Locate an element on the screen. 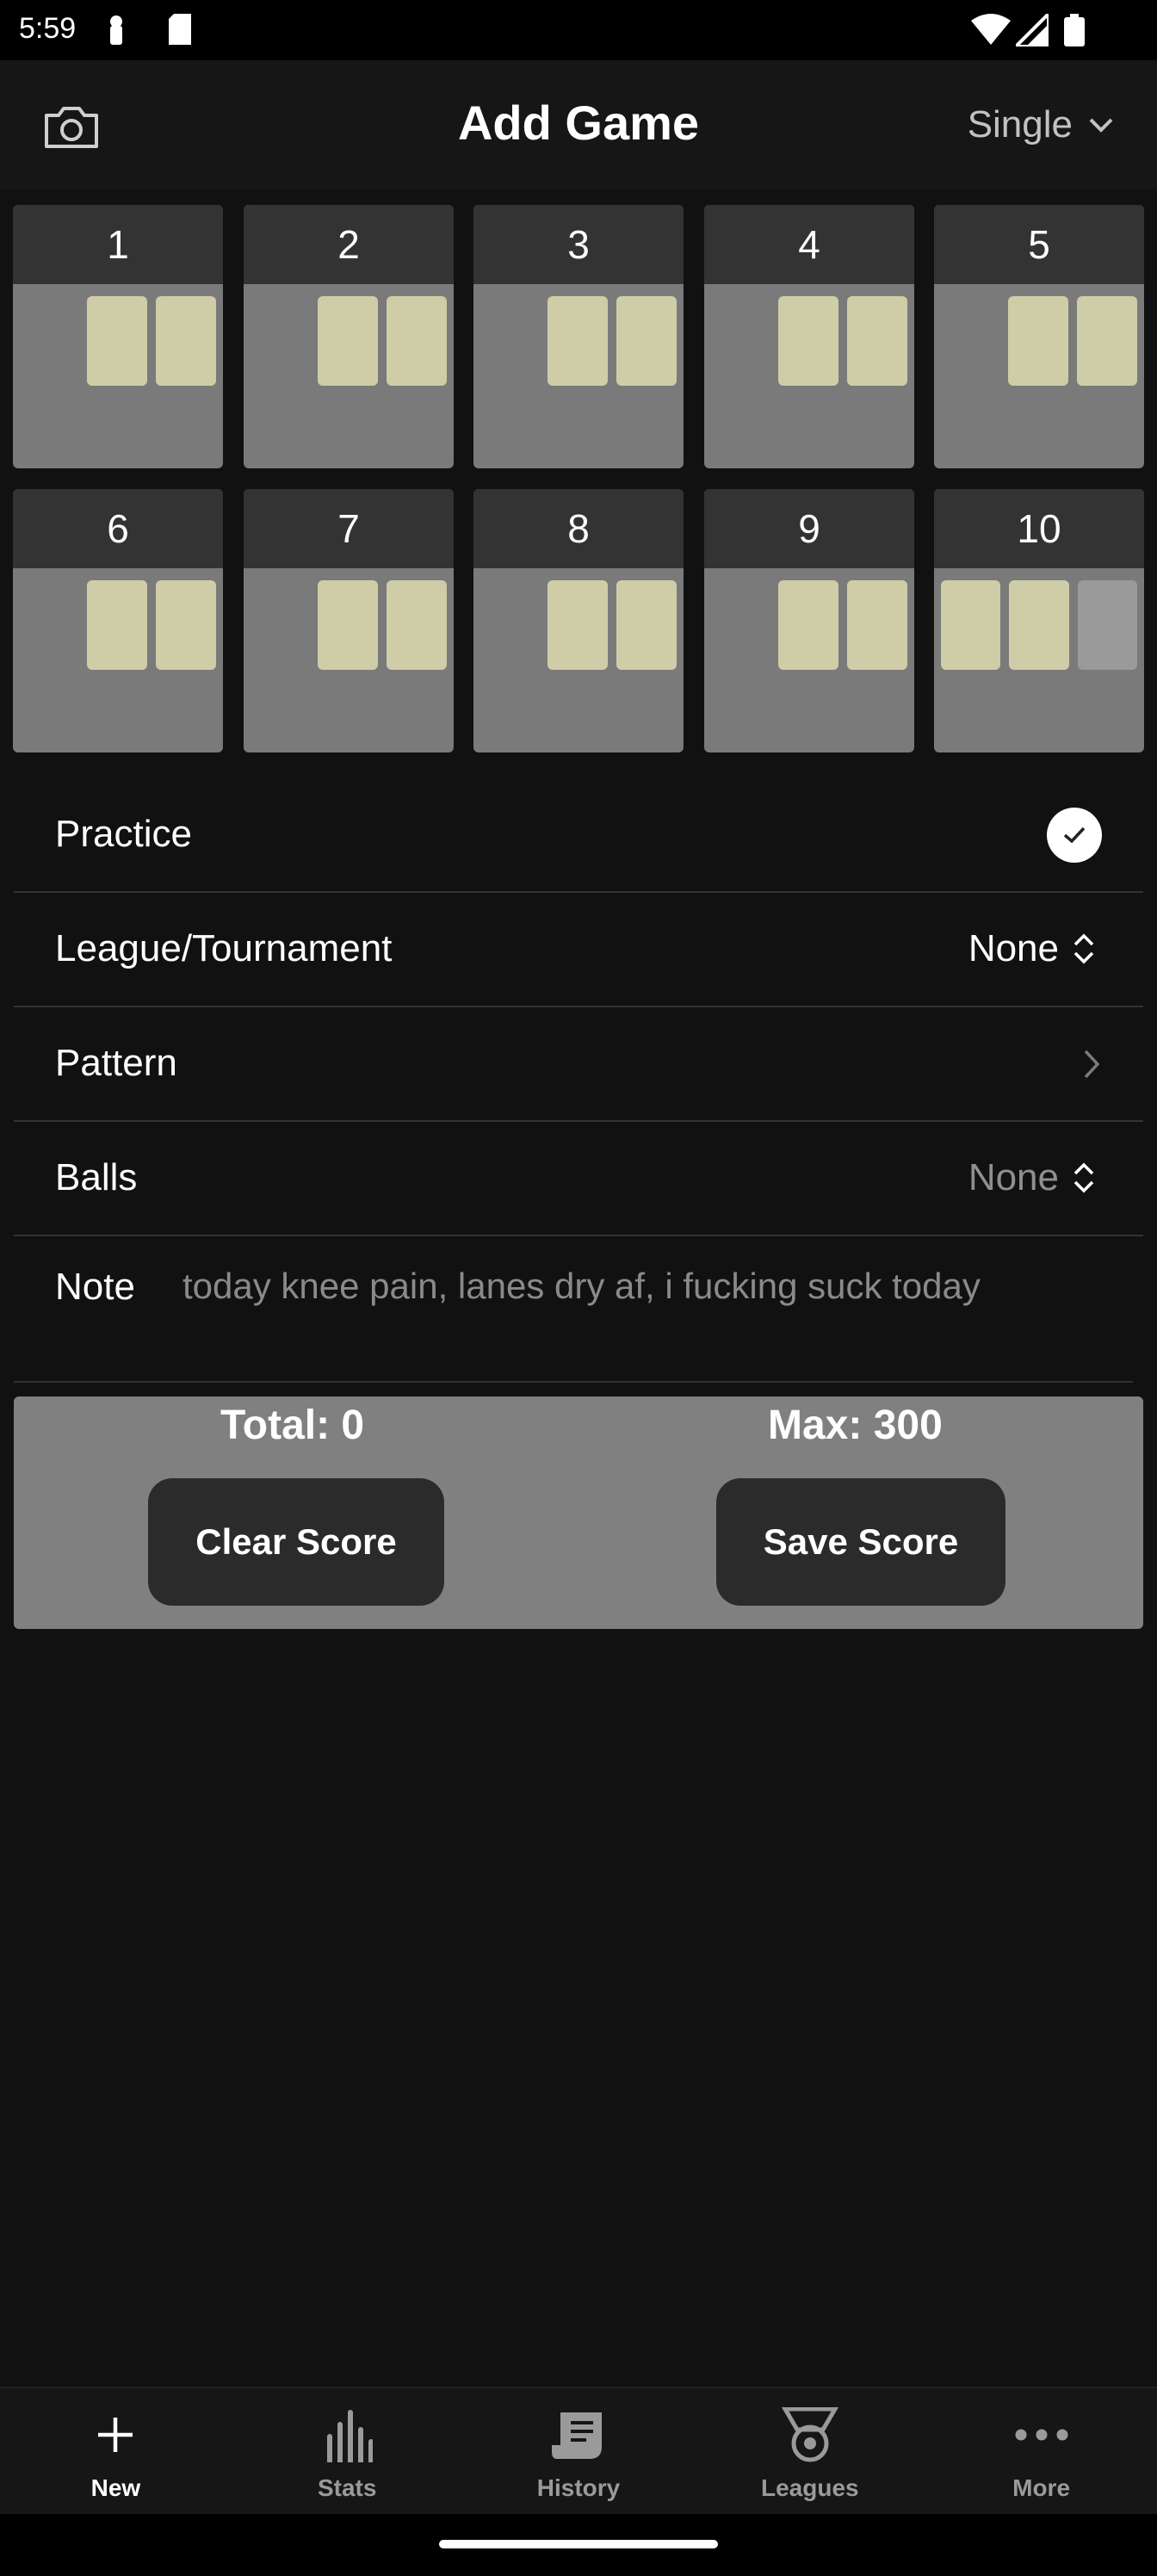 The width and height of the screenshot is (1157, 2576). frame-number: 8 is located at coordinates (579, 529).